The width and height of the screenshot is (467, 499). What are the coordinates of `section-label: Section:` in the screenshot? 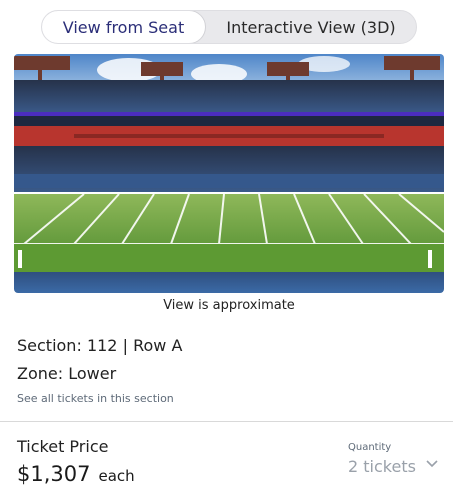 It's located at (49, 345).